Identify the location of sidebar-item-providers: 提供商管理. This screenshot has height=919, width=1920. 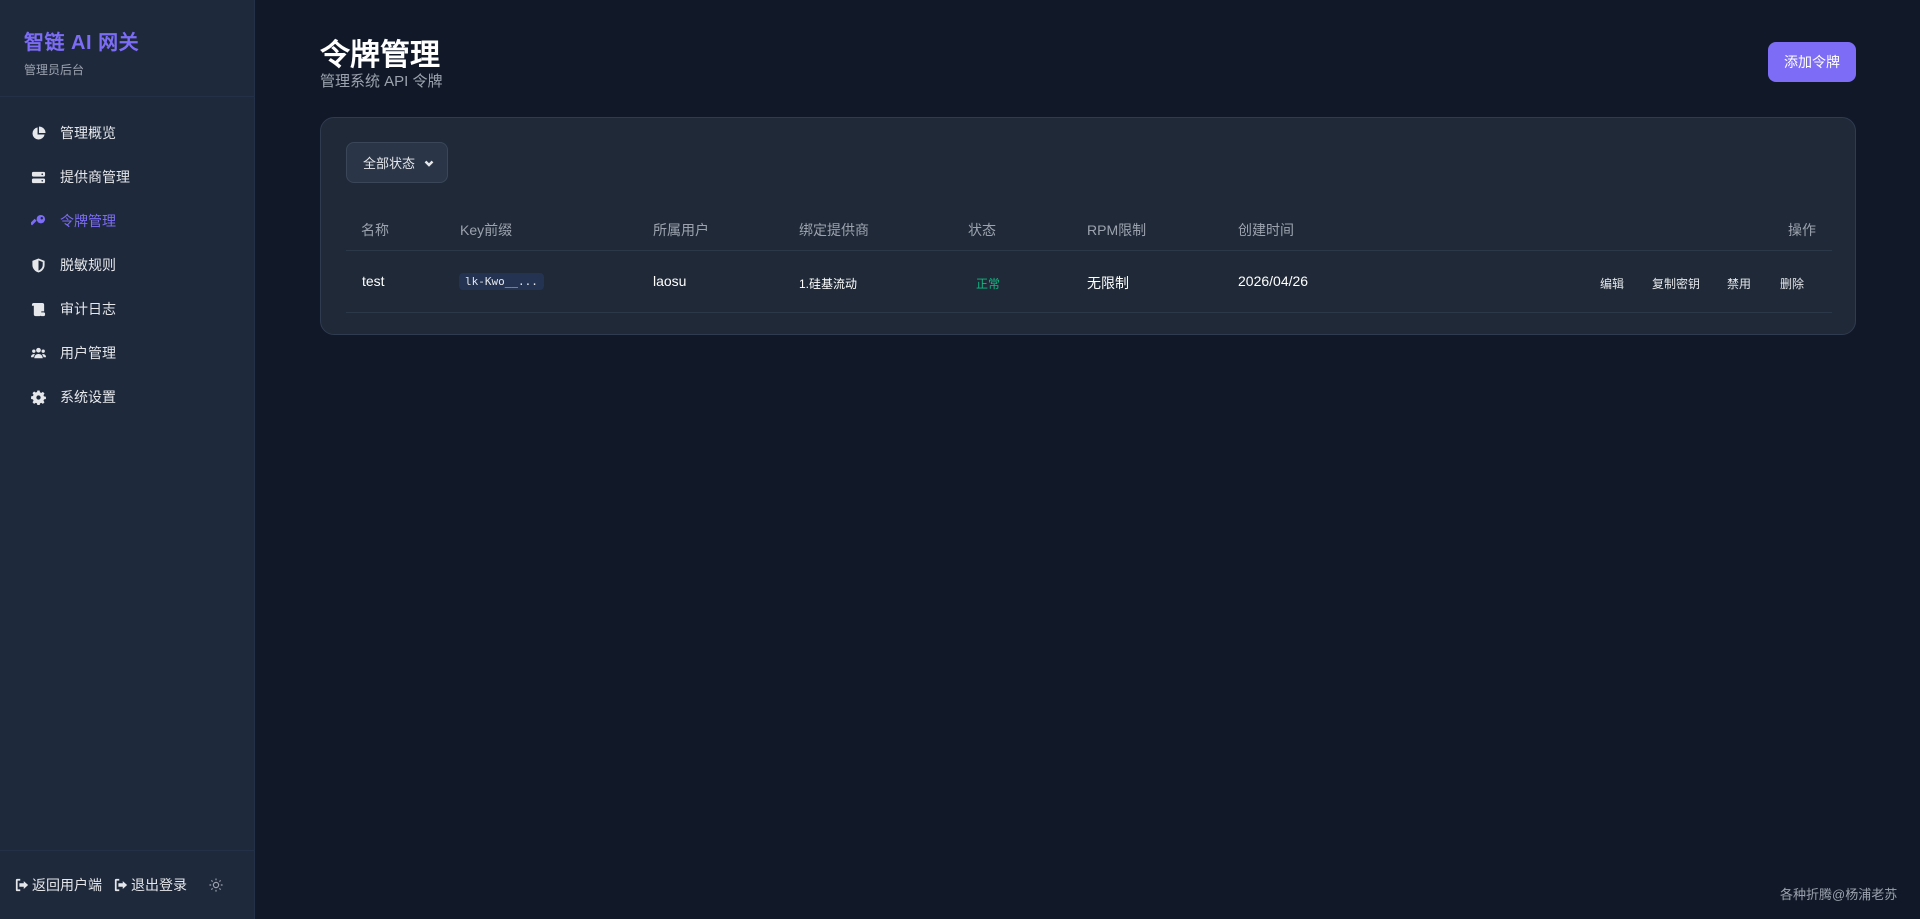
(127, 177).